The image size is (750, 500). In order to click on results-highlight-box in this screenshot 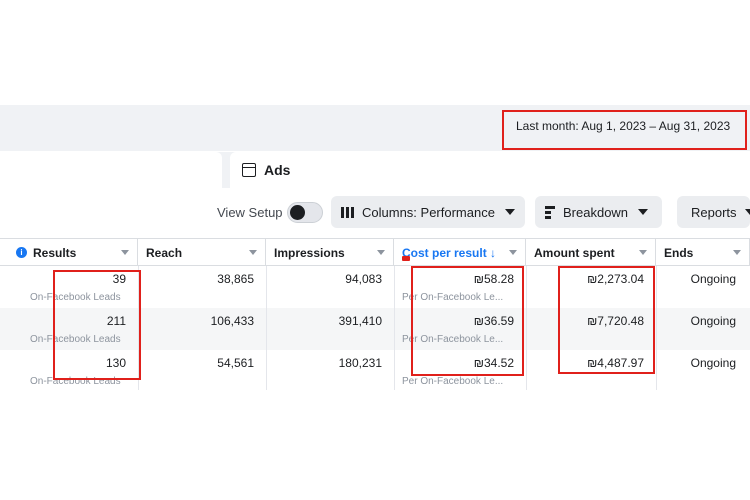, I will do `click(97, 325)`.